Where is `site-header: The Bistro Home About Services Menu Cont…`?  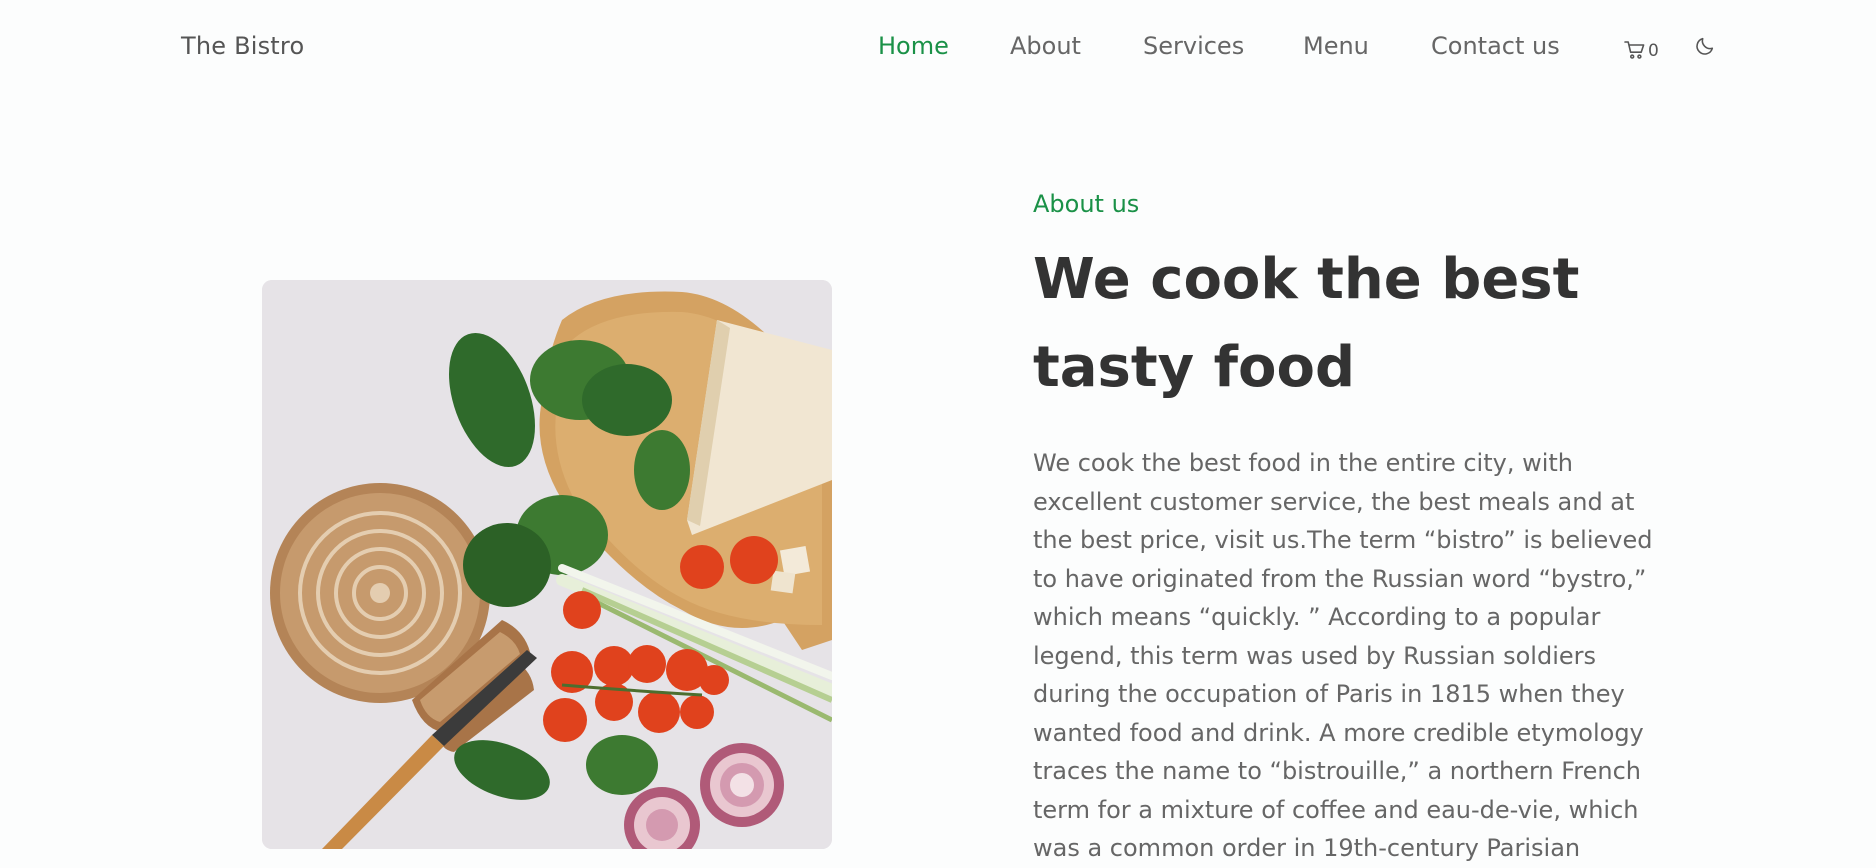 site-header: The Bistro Home About Services Menu Cont… is located at coordinates (938, 49).